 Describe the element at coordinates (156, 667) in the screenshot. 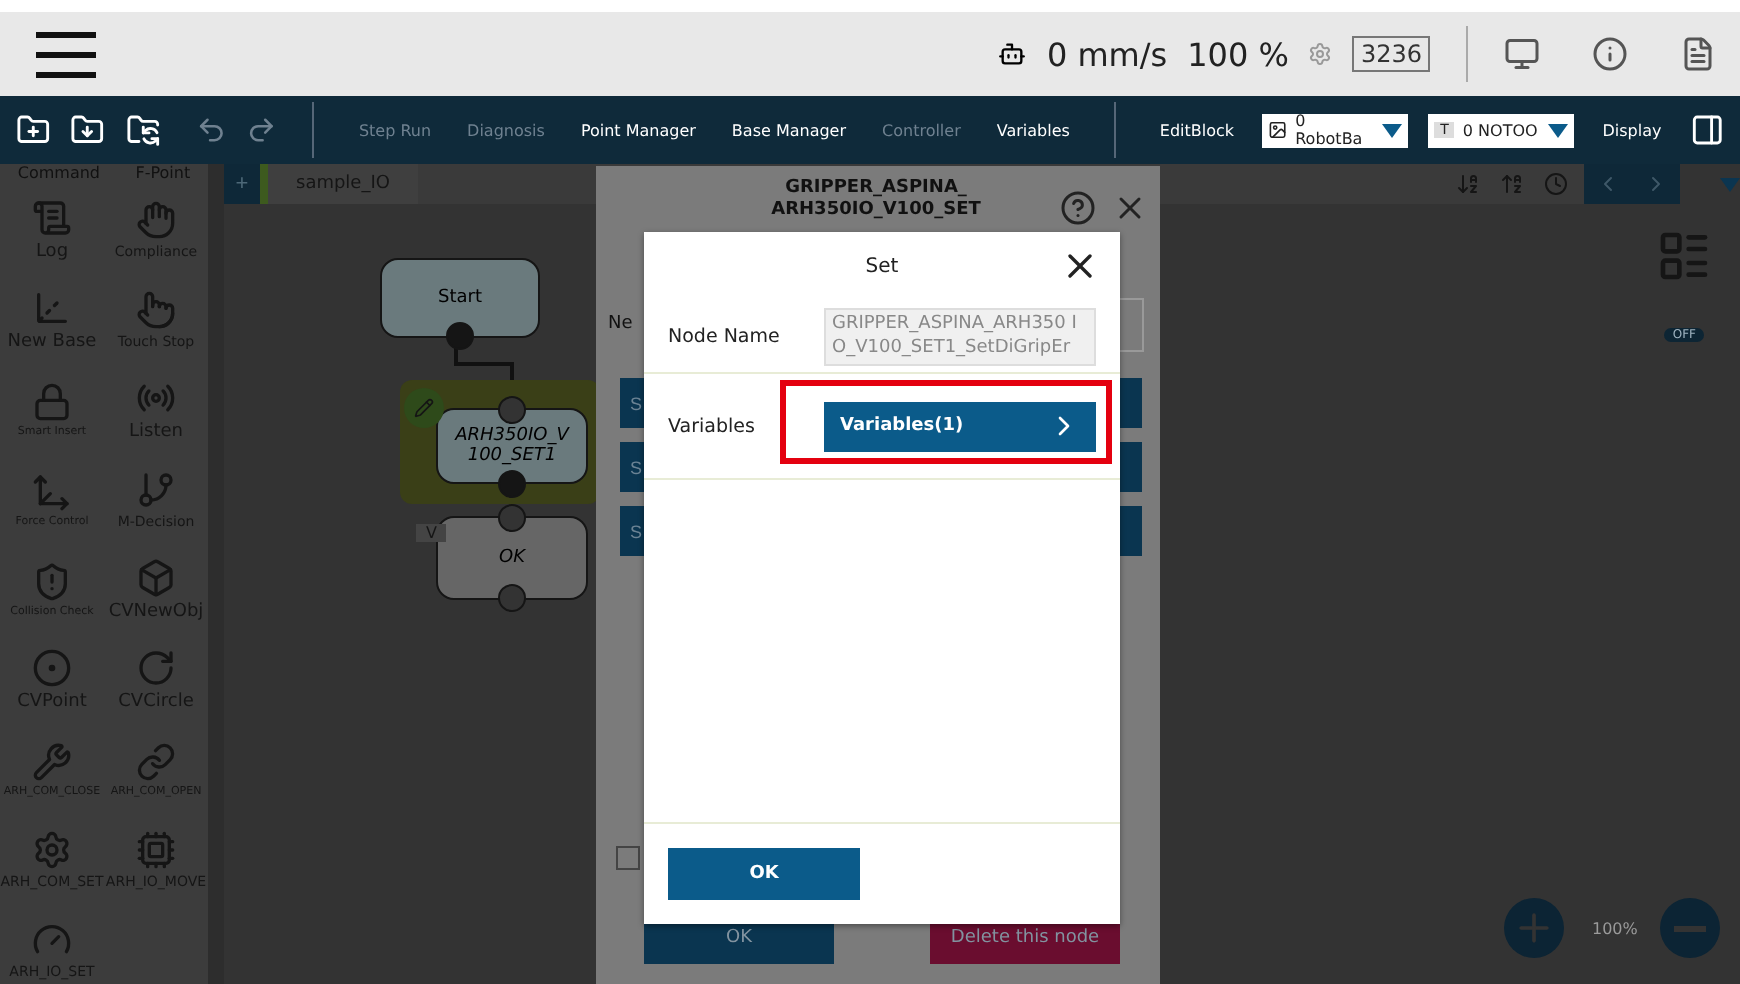

I see `circle-arrow-icon` at that location.